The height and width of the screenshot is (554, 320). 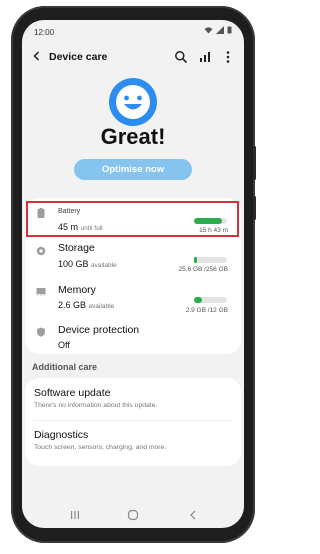 I want to click on optimise-now-button: Optimise now, so click(x=133, y=169).